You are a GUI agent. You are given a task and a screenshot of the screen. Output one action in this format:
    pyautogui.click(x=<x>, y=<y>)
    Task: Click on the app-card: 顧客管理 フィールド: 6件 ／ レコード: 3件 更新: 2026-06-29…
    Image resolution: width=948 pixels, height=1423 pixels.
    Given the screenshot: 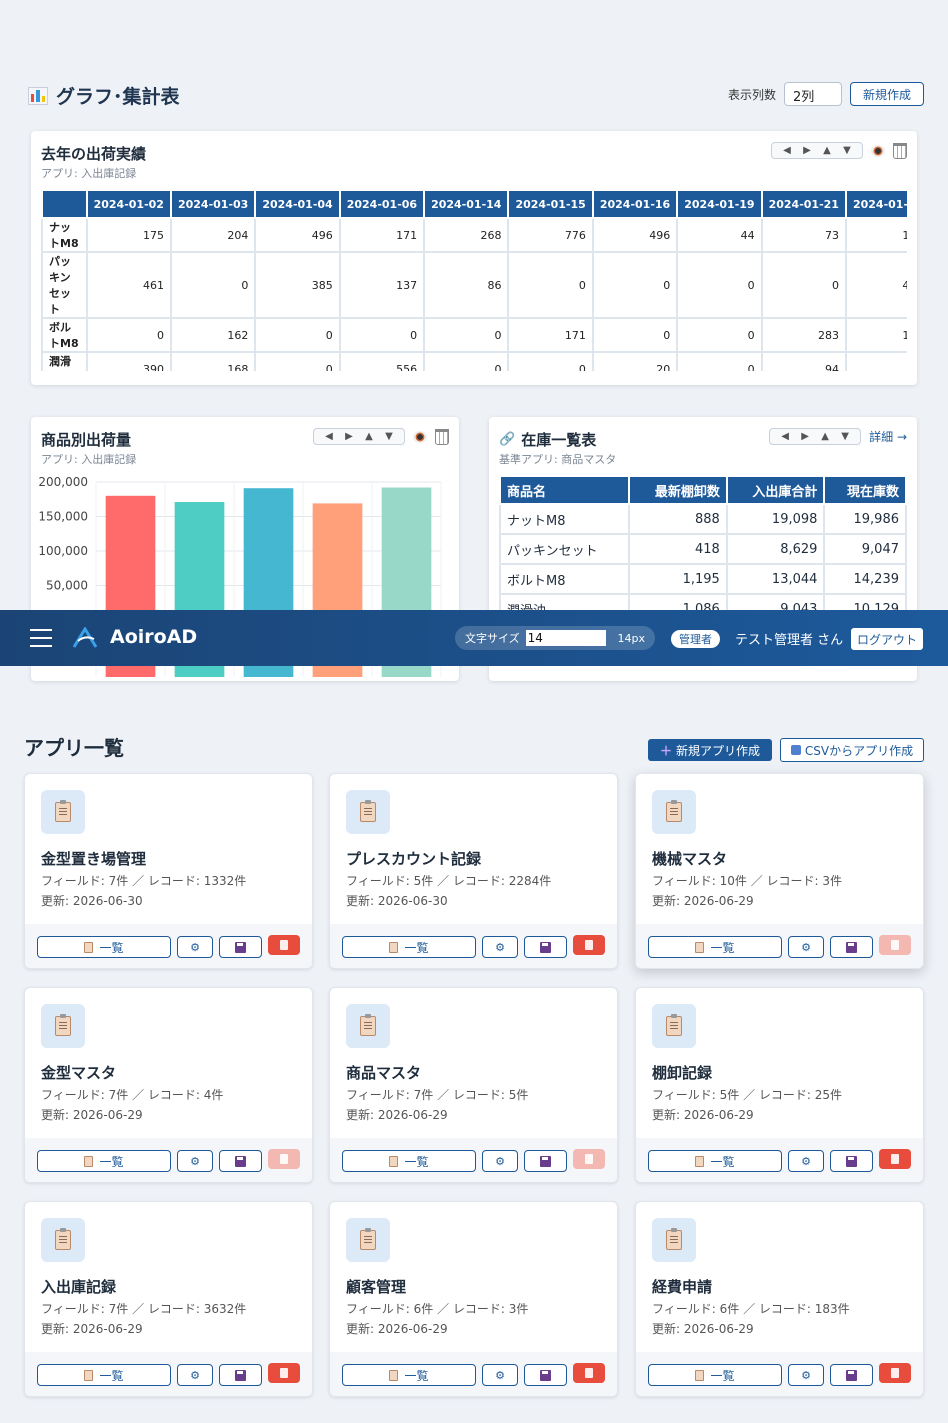 What is the action you would take?
    pyautogui.click(x=473, y=1299)
    